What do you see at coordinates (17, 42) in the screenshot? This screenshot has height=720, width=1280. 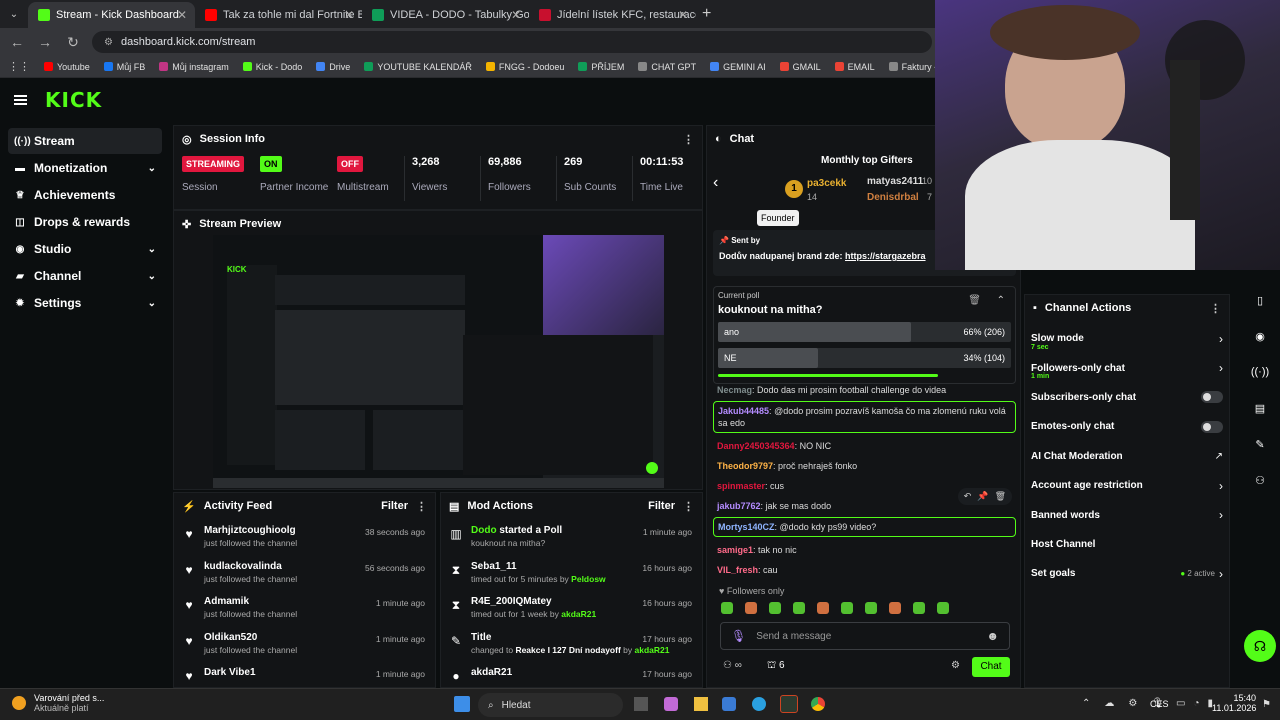 I see `back-icon: ←` at bounding box center [17, 42].